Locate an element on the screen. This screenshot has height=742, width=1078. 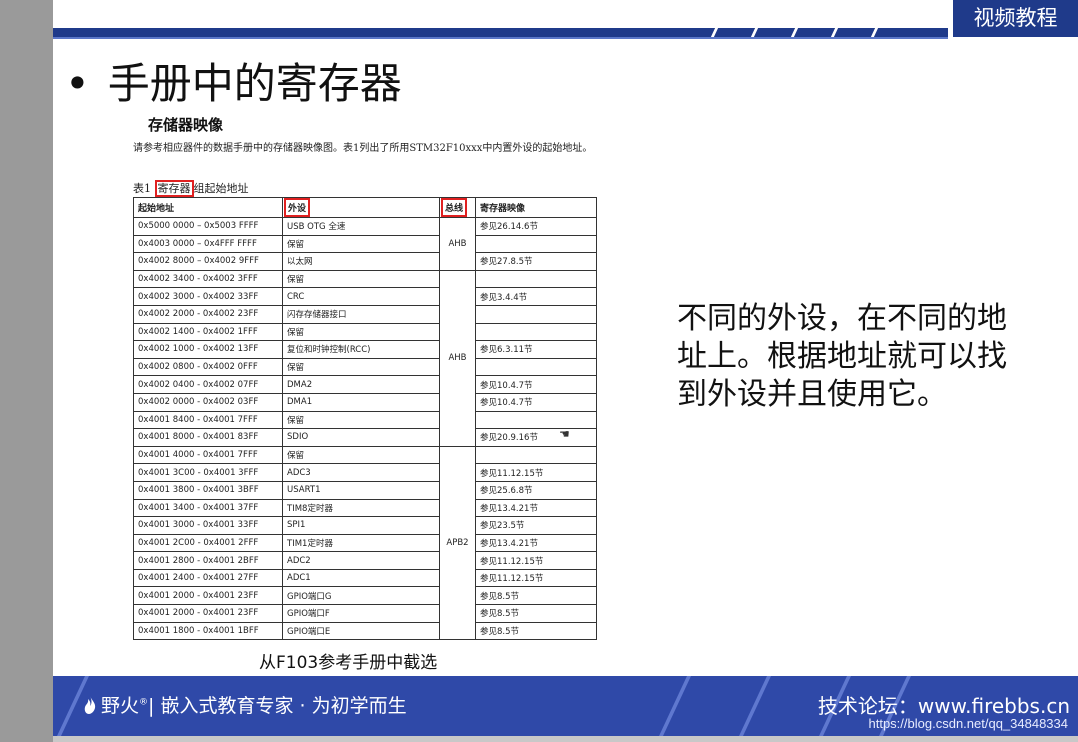
table-header-row: 起始地址 外设 总线 寄存器映像 is located at coordinates (365, 207).